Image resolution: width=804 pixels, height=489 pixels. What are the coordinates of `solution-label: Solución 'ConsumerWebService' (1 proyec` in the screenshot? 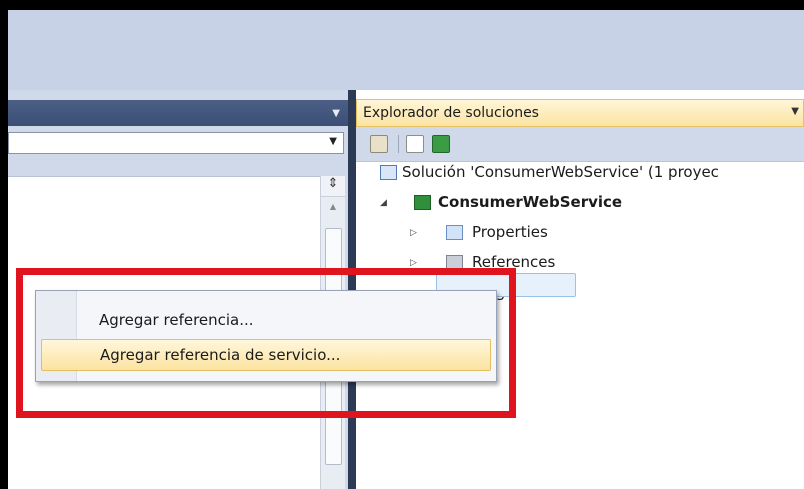 It's located at (560, 172).